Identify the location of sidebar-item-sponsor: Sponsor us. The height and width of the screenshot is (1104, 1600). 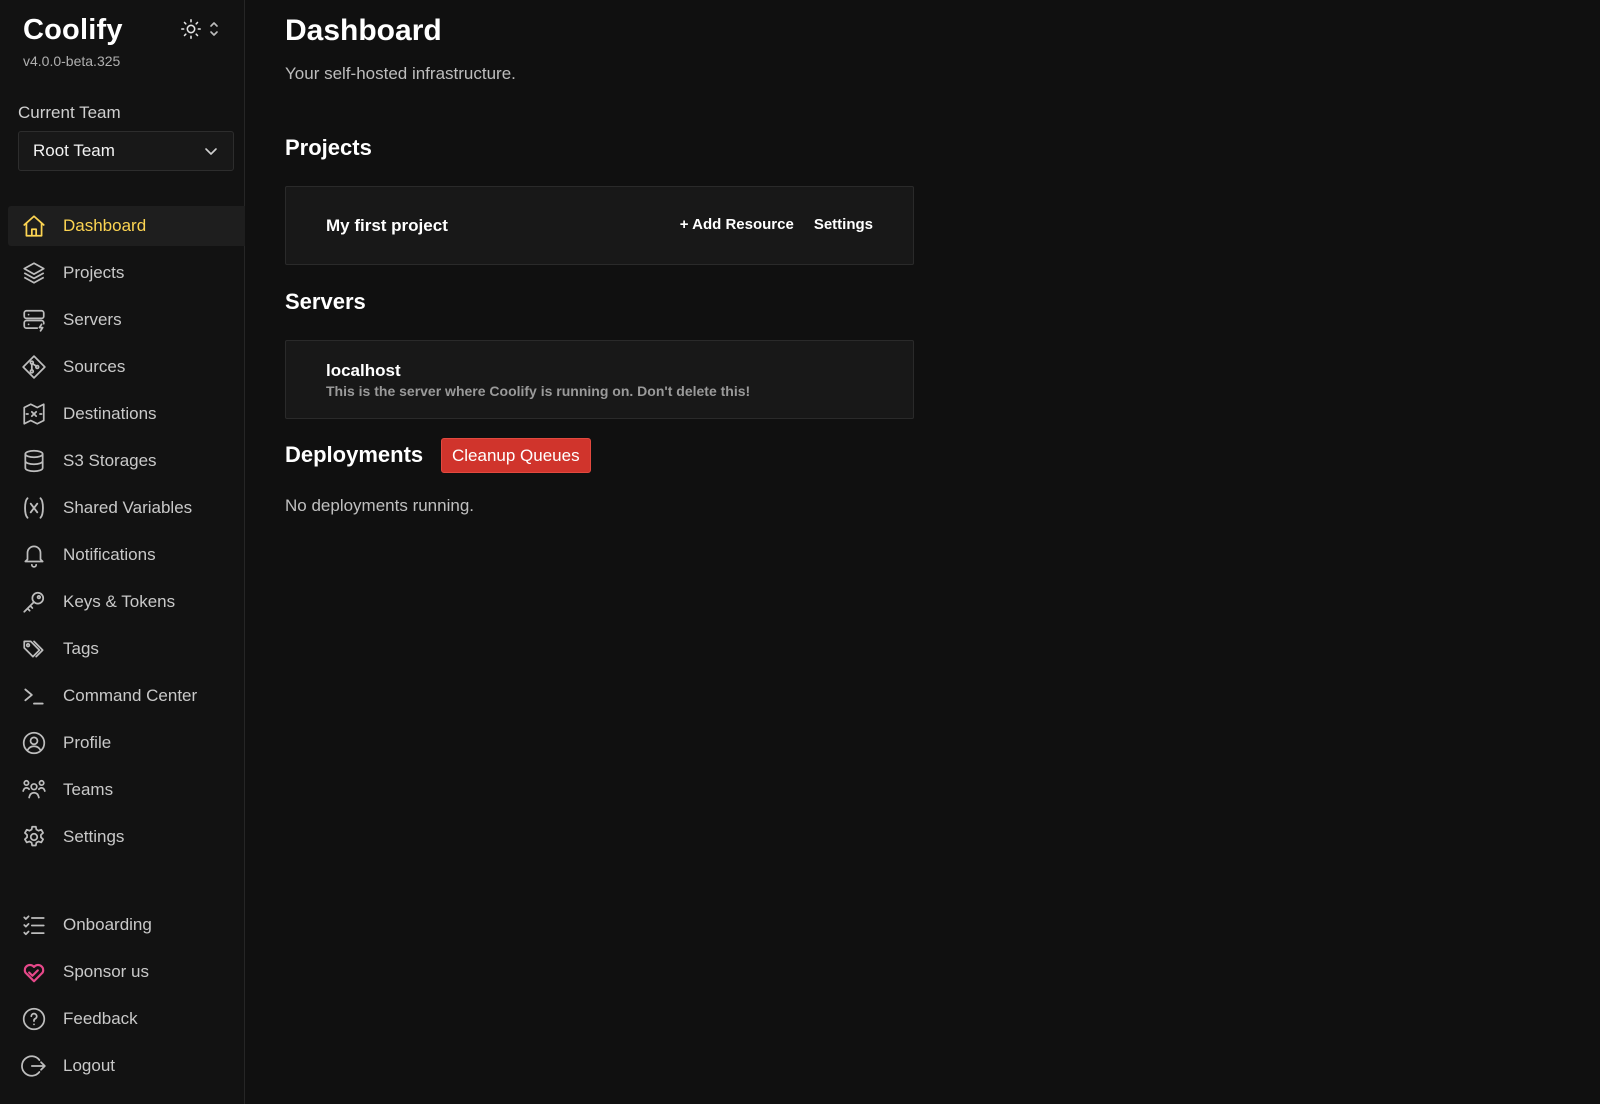
(126, 972).